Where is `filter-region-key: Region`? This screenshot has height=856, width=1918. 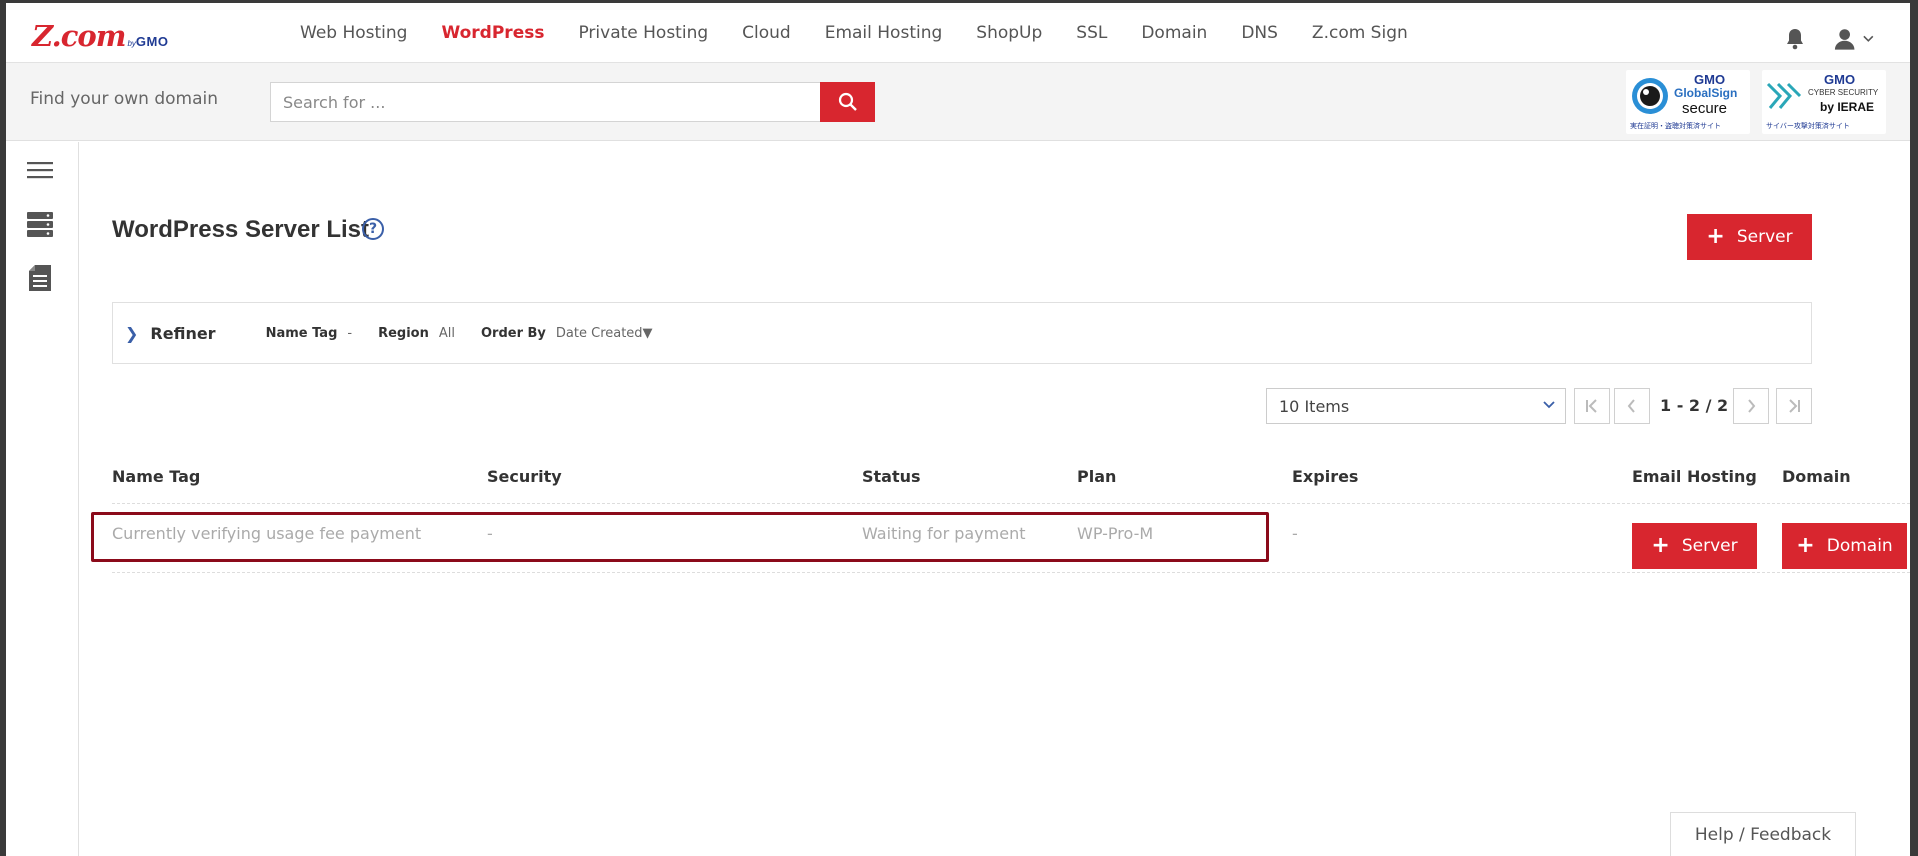
filter-region-key: Region is located at coordinates (403, 333).